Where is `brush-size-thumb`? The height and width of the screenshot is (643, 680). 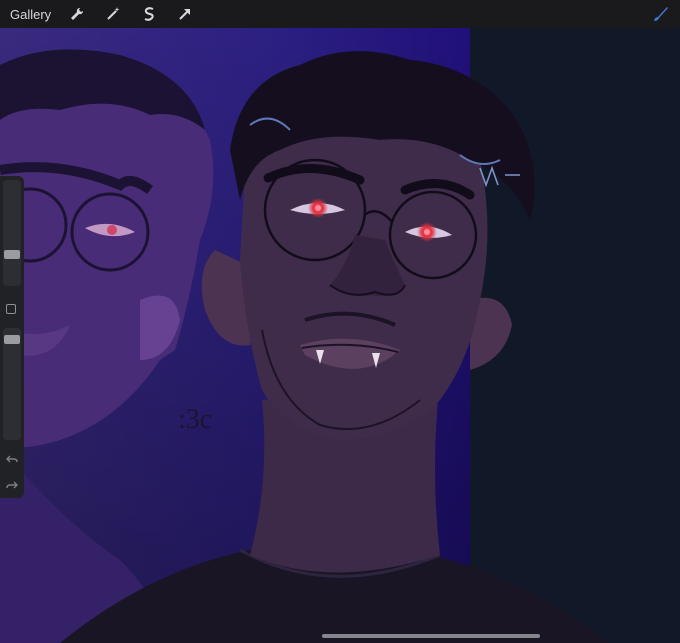
brush-size-thumb is located at coordinates (12, 254).